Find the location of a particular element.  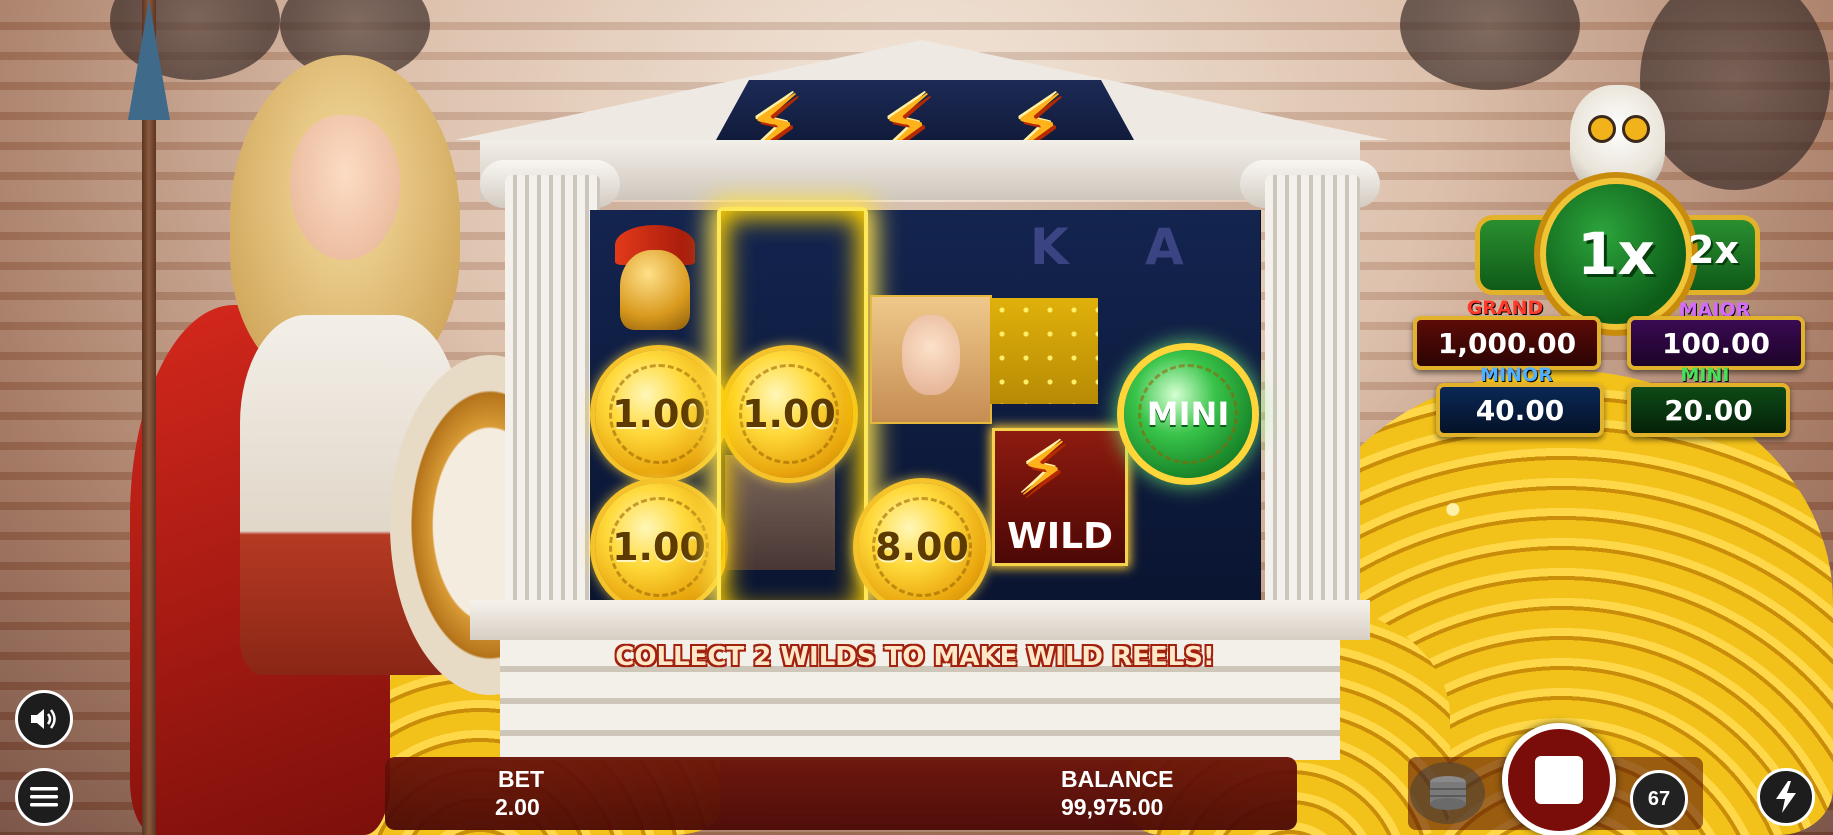

current-multiplier: 1x is located at coordinates (1616, 254).